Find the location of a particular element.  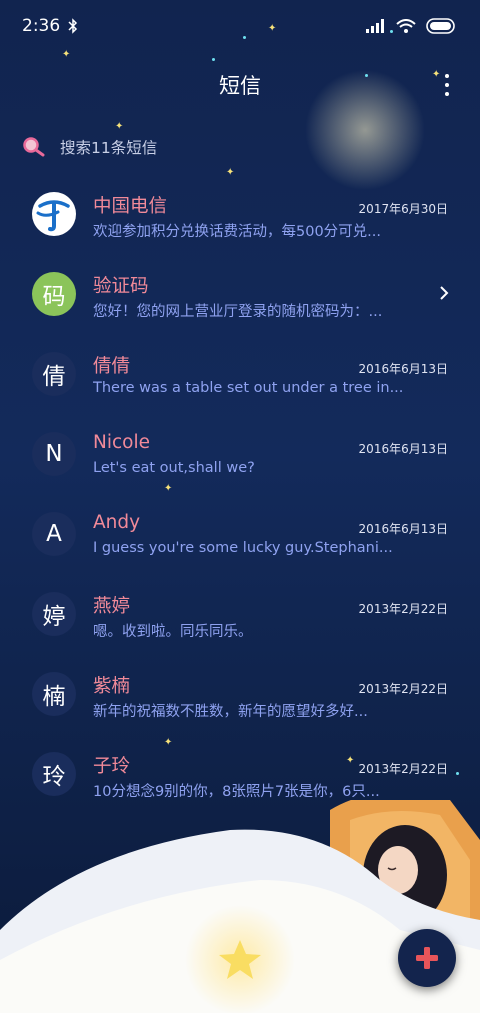

avatar: 码 is located at coordinates (54, 294).